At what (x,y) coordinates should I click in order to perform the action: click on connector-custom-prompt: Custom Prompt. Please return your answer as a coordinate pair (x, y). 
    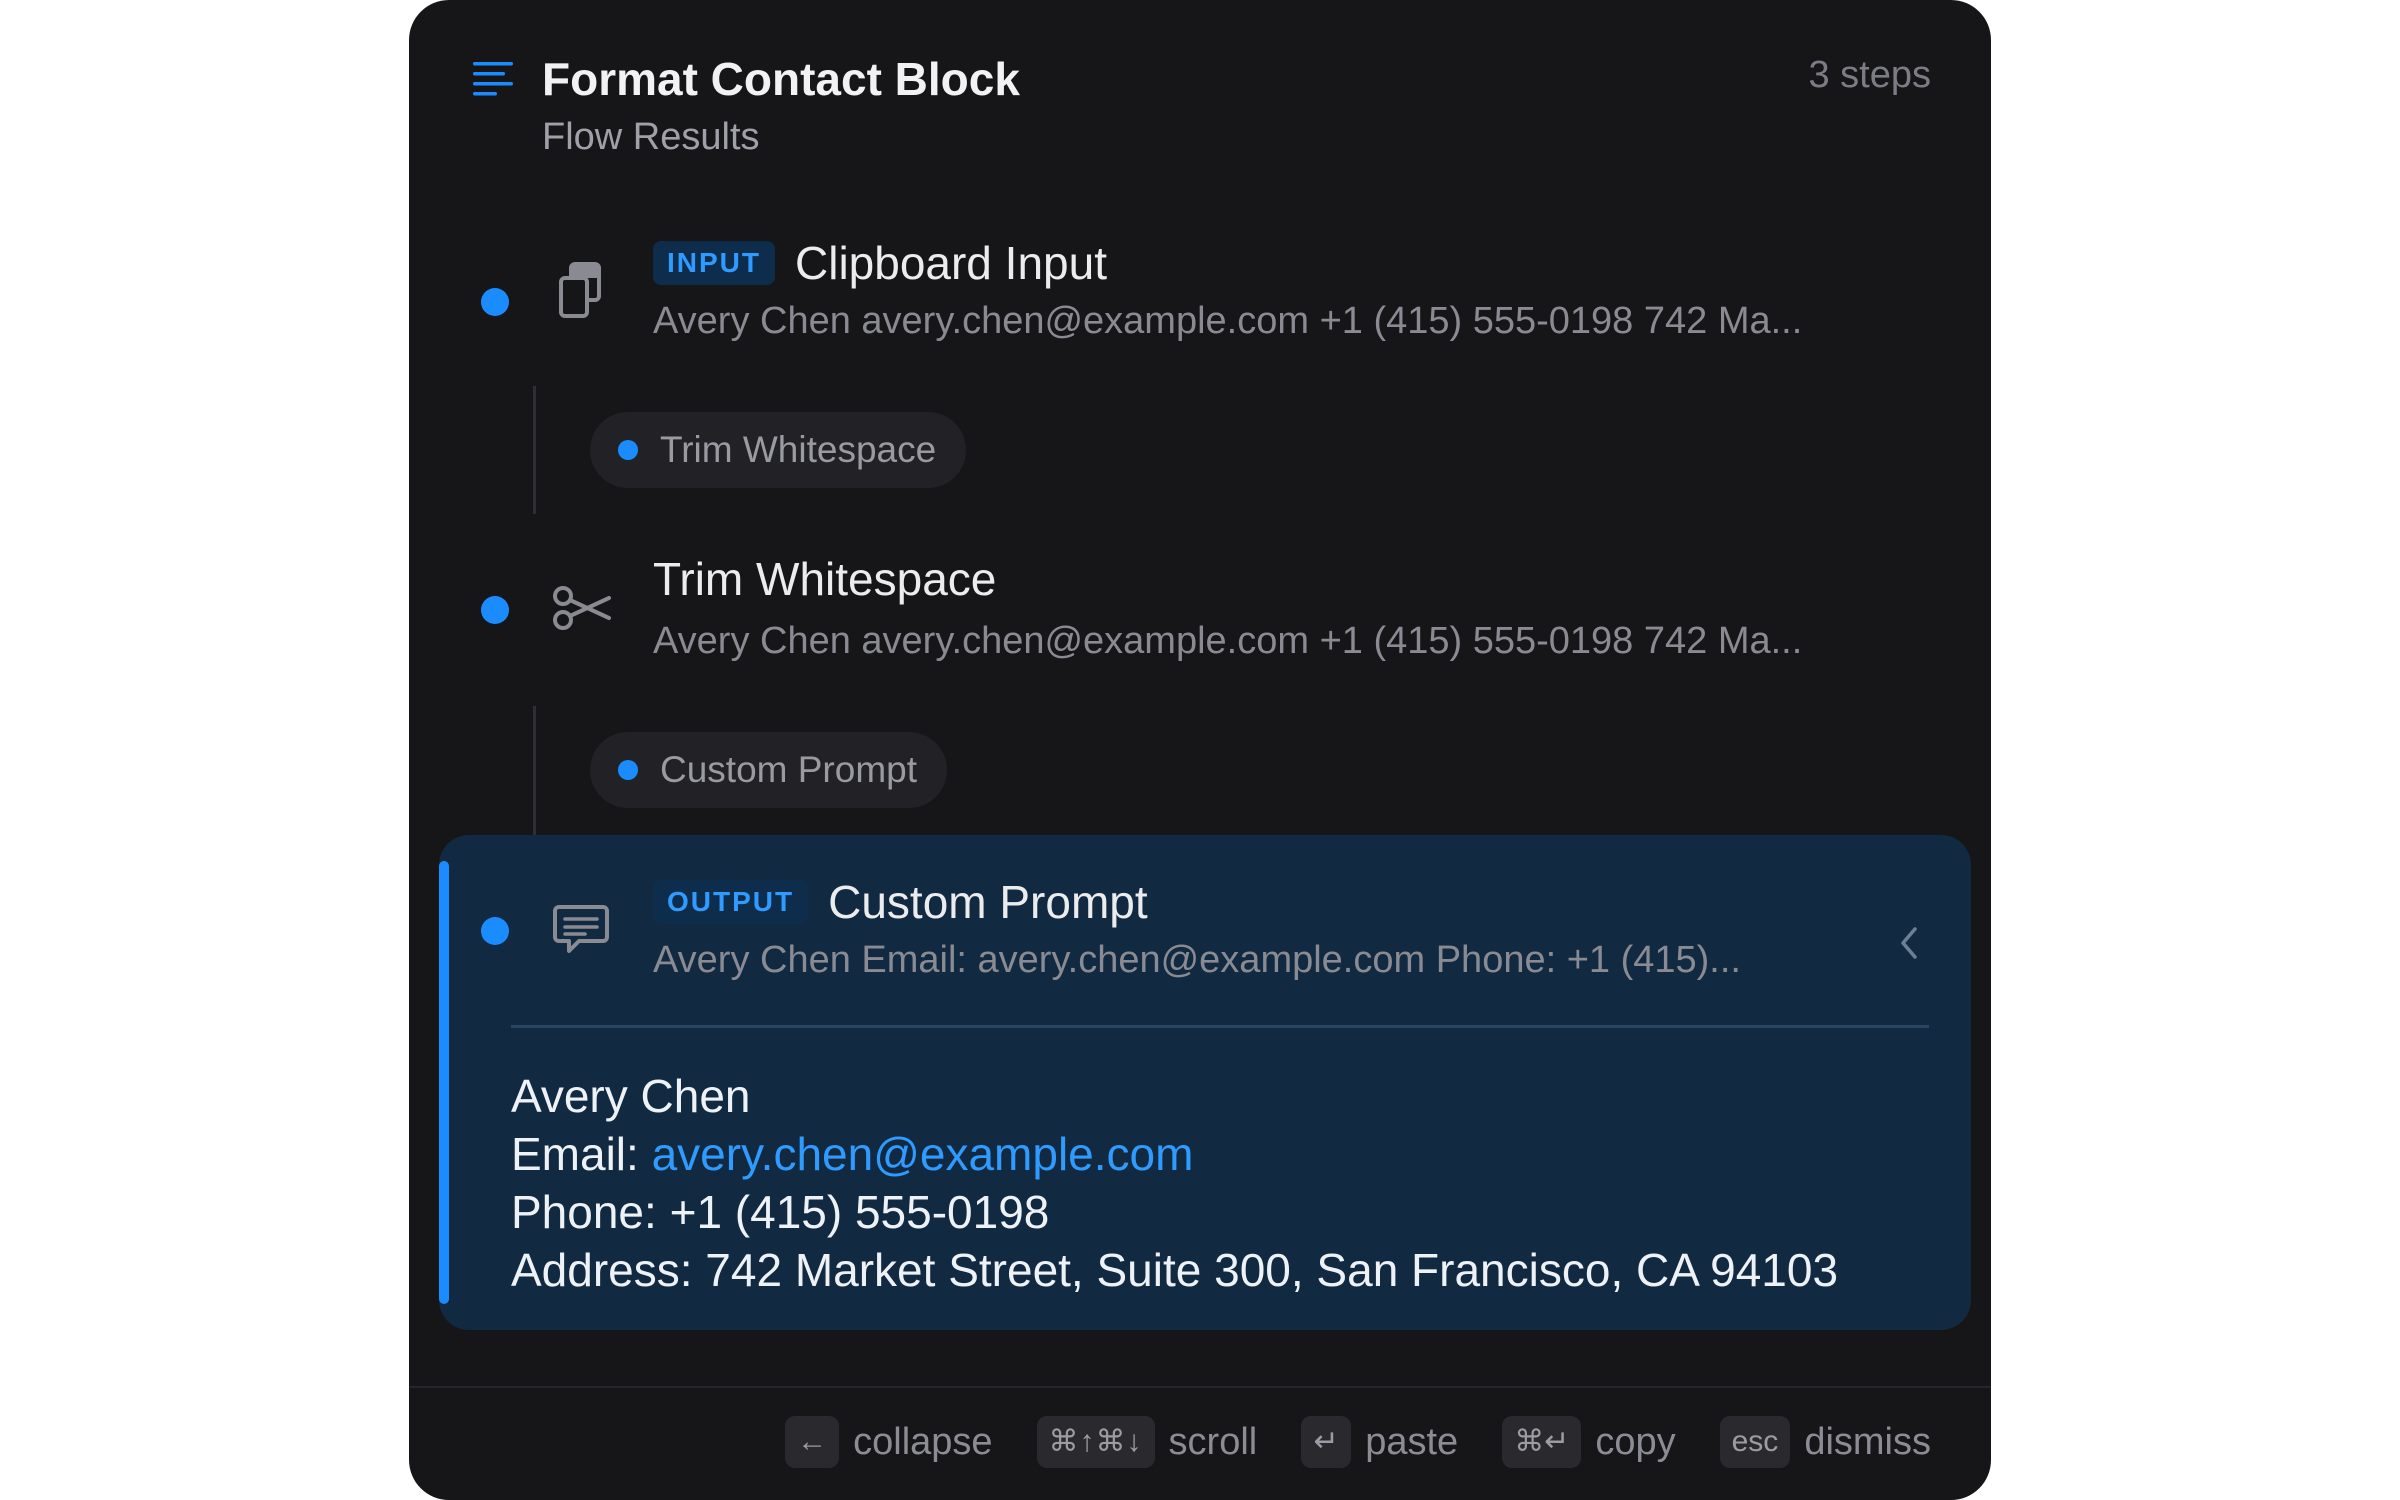
    Looking at the image, I should click on (1200, 771).